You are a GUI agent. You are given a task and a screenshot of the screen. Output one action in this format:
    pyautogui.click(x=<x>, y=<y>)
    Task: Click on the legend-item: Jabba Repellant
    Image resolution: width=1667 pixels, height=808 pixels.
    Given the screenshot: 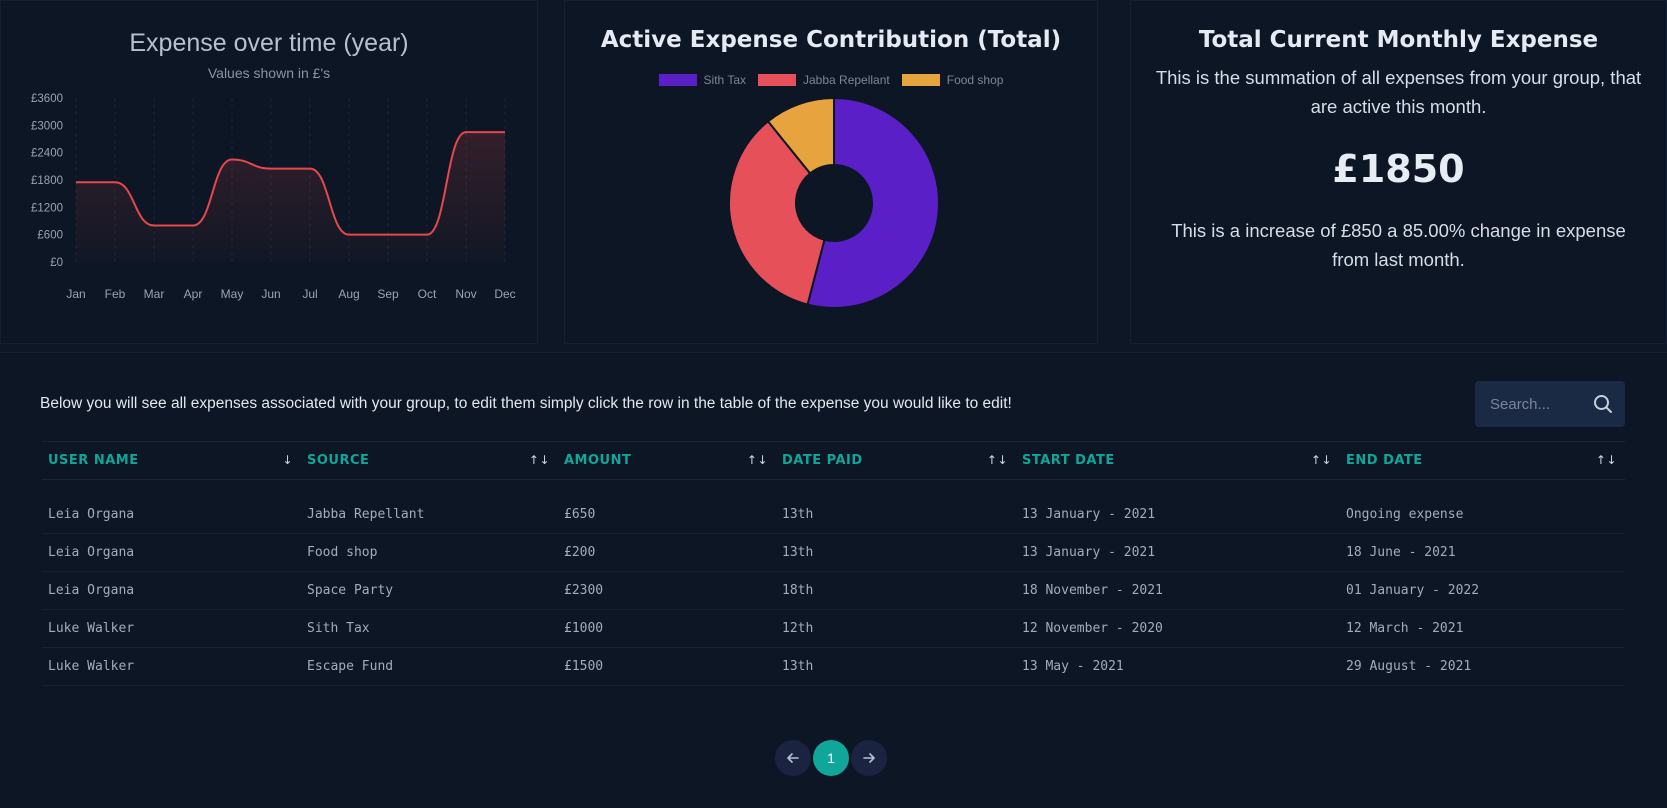 What is the action you would take?
    pyautogui.click(x=824, y=80)
    